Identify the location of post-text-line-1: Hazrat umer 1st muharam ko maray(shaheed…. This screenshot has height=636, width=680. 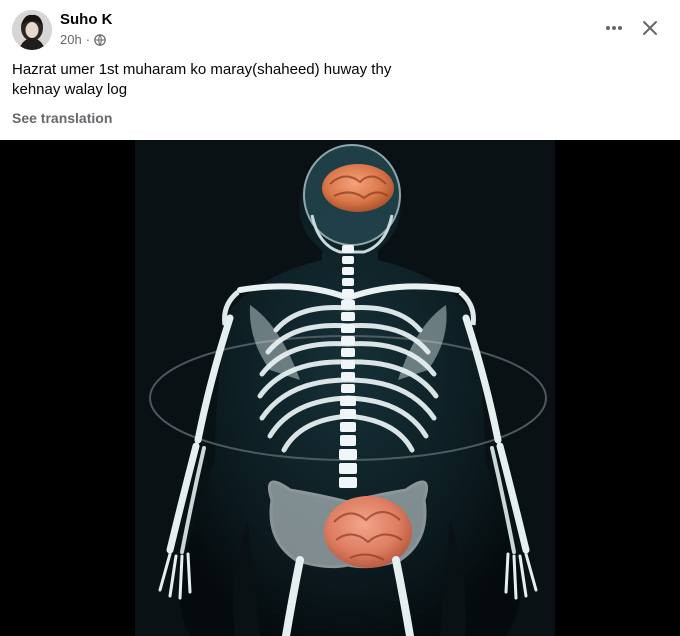
(202, 69).